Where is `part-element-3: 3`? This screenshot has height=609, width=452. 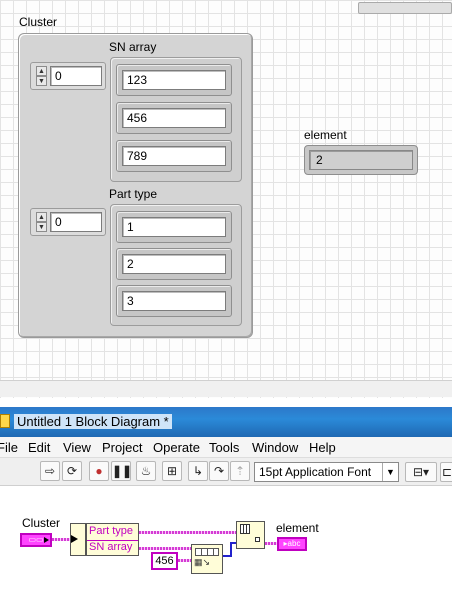 part-element-3: 3 is located at coordinates (174, 301).